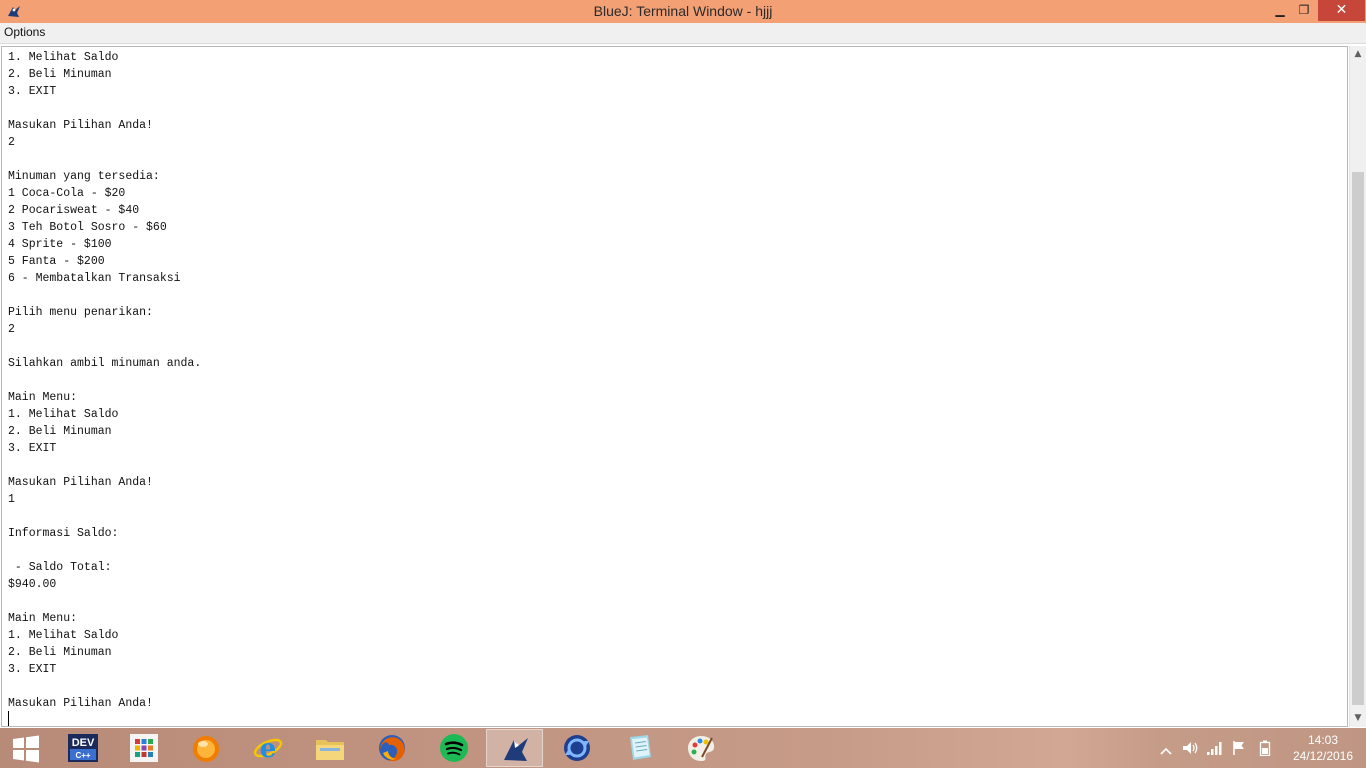  I want to click on scroll-down-arrow-icon: ▼, so click(1358, 718).